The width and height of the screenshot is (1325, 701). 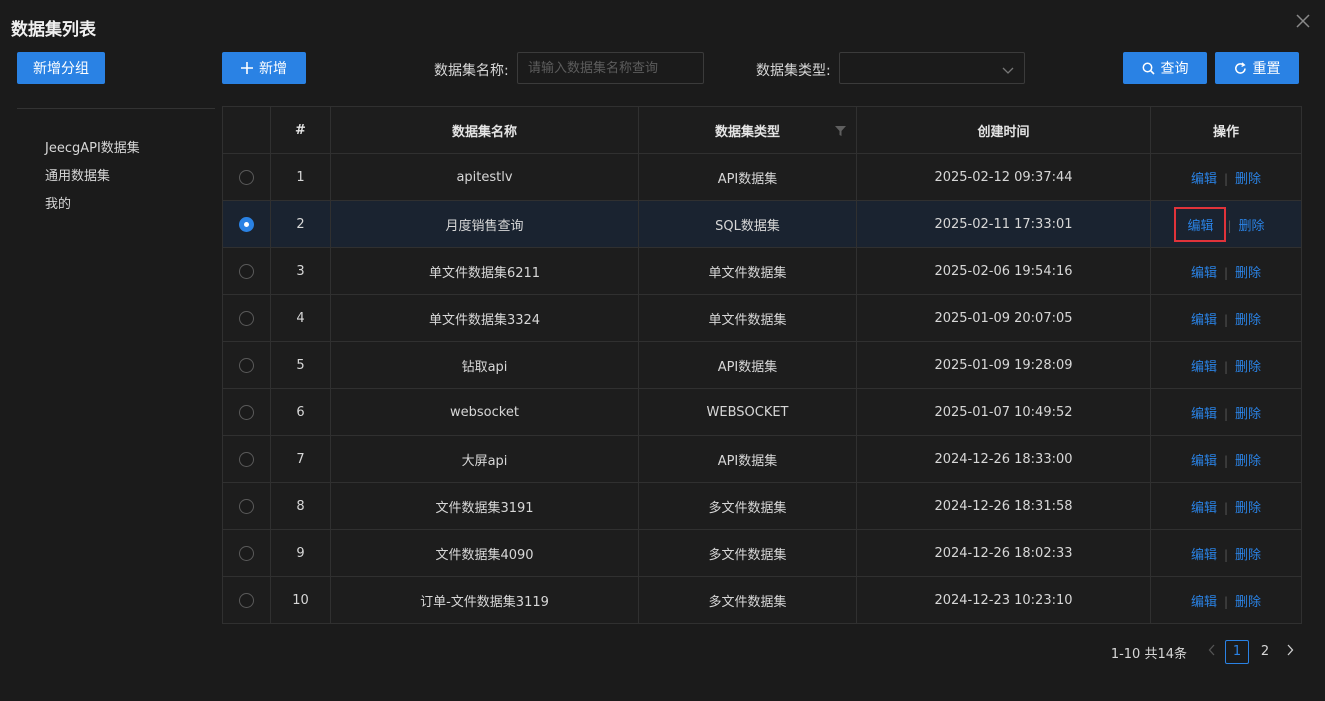 What do you see at coordinates (92, 146) in the screenshot?
I see `group-item-jeecgapi: JeecgAPI数据集` at bounding box center [92, 146].